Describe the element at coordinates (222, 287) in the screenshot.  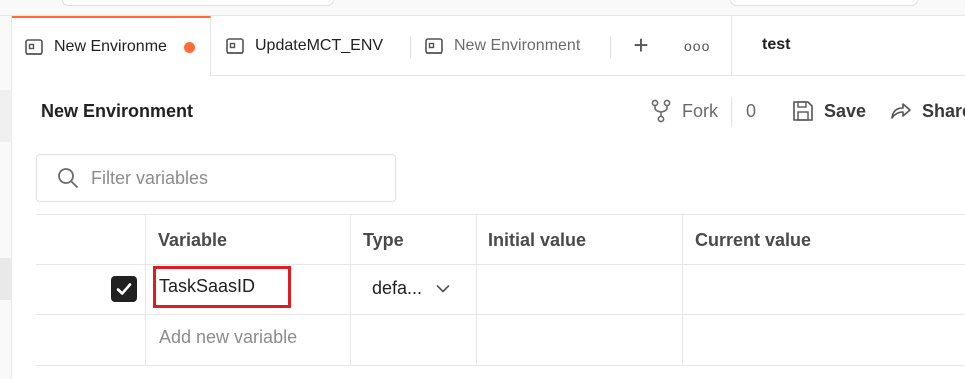
I see `highlight-annotation-box` at that location.